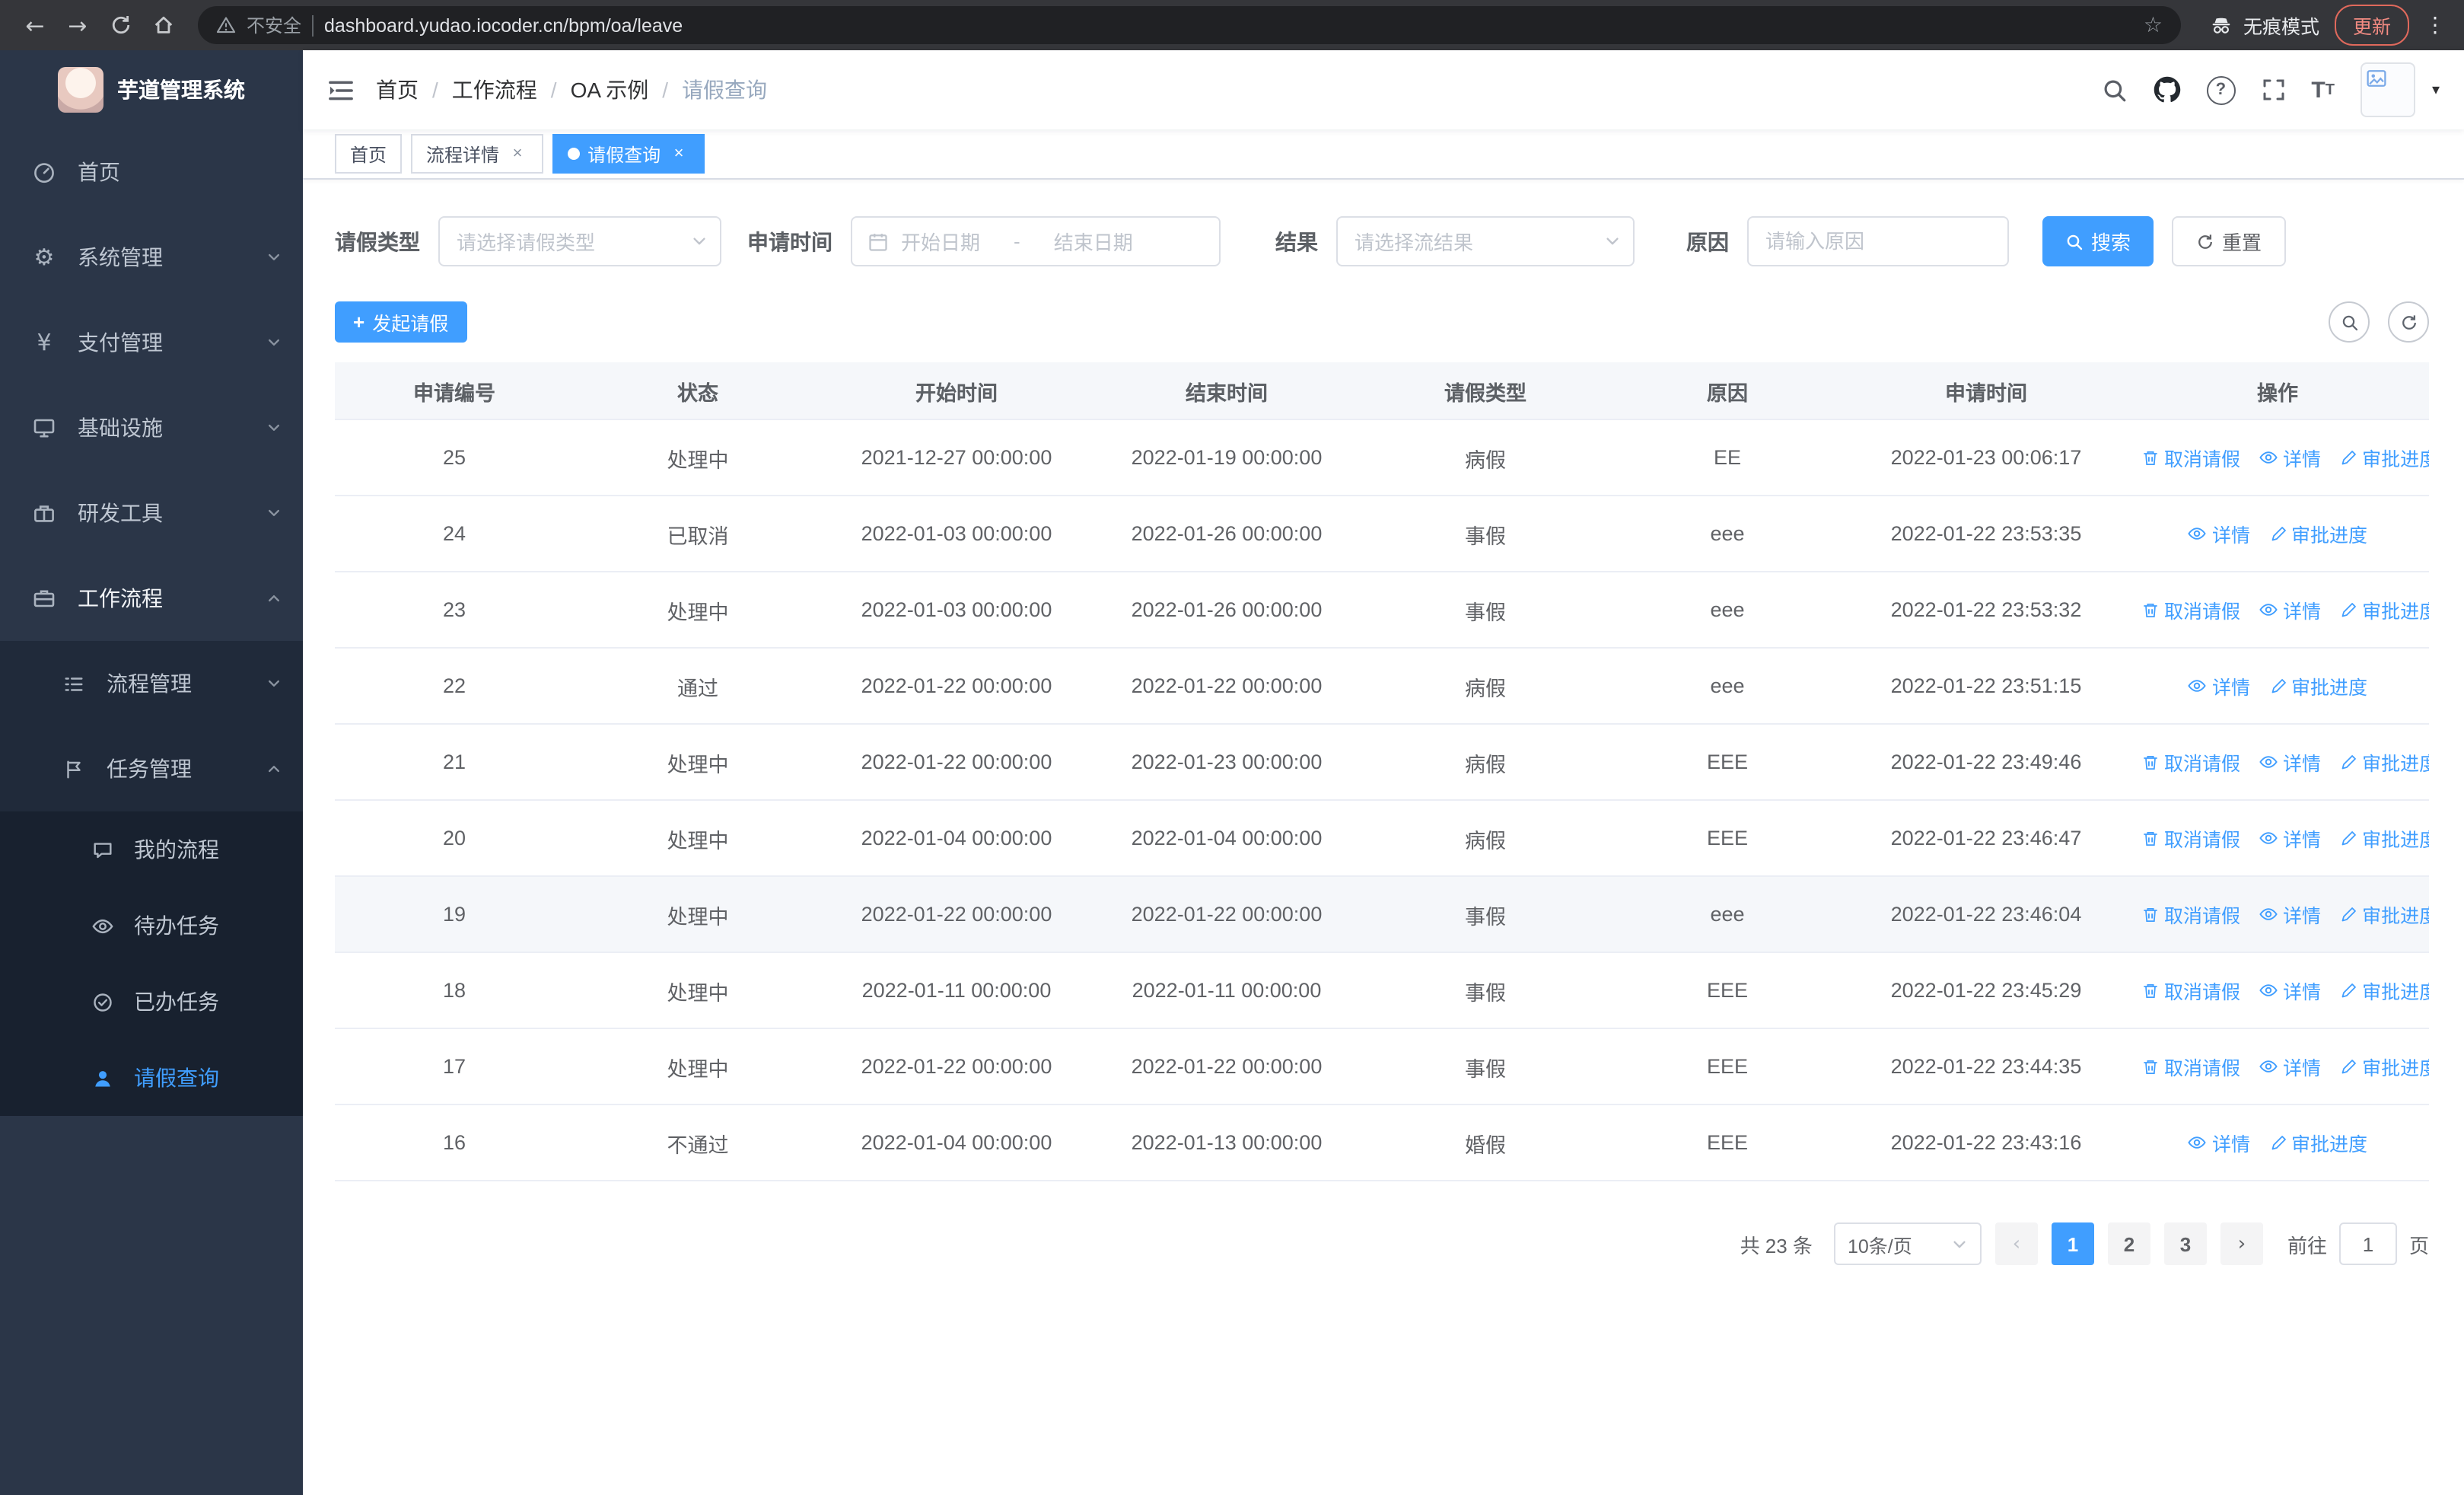  Describe the element at coordinates (2098, 241) in the screenshot. I see `search-button: 搜索` at that location.